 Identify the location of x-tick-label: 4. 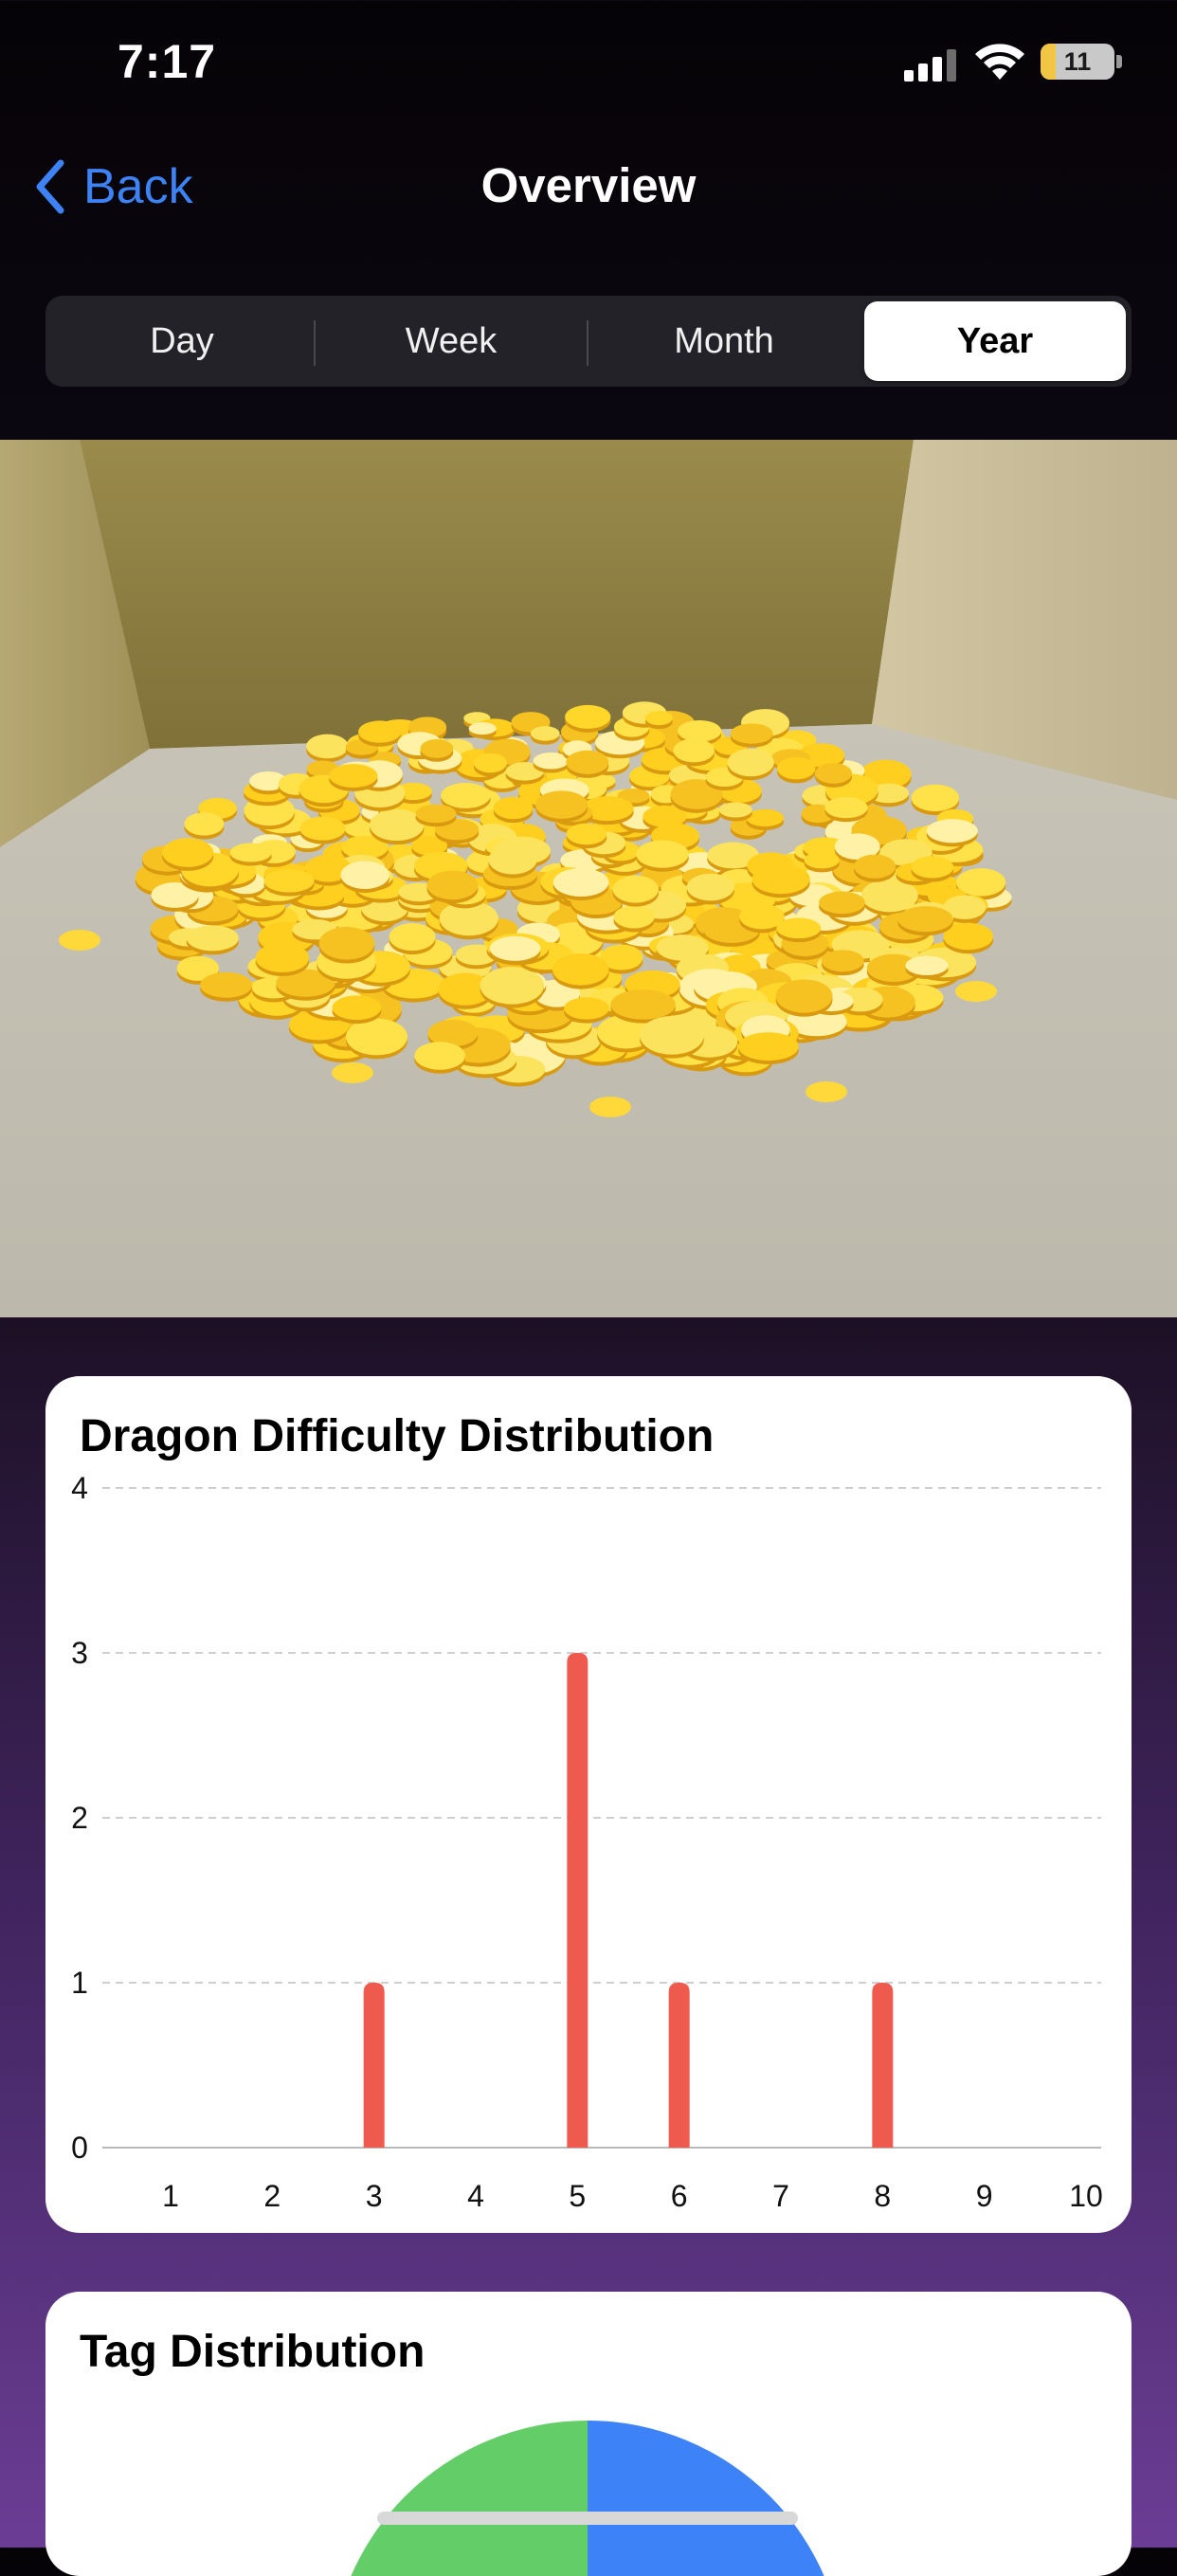
(475, 2196).